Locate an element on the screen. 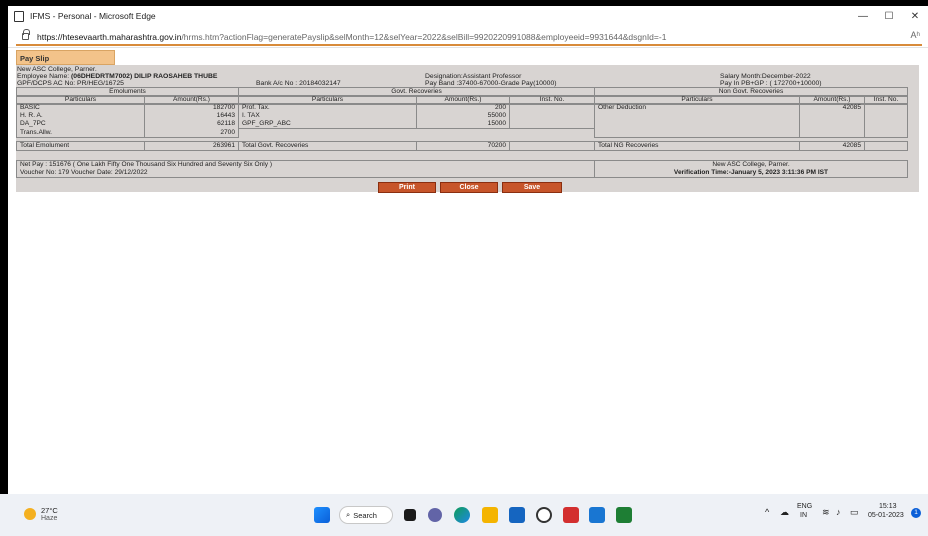 The image size is (928, 536). search-label: Search is located at coordinates (365, 515).